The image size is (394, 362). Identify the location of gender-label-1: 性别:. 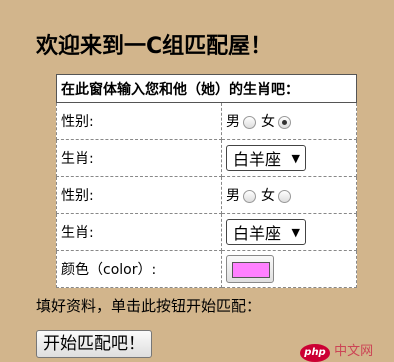
(139, 121).